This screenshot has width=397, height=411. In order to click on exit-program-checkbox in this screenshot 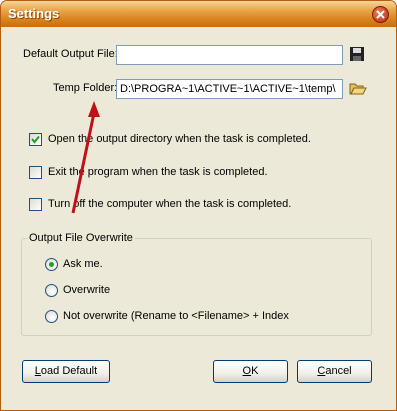, I will do `click(35, 172)`.